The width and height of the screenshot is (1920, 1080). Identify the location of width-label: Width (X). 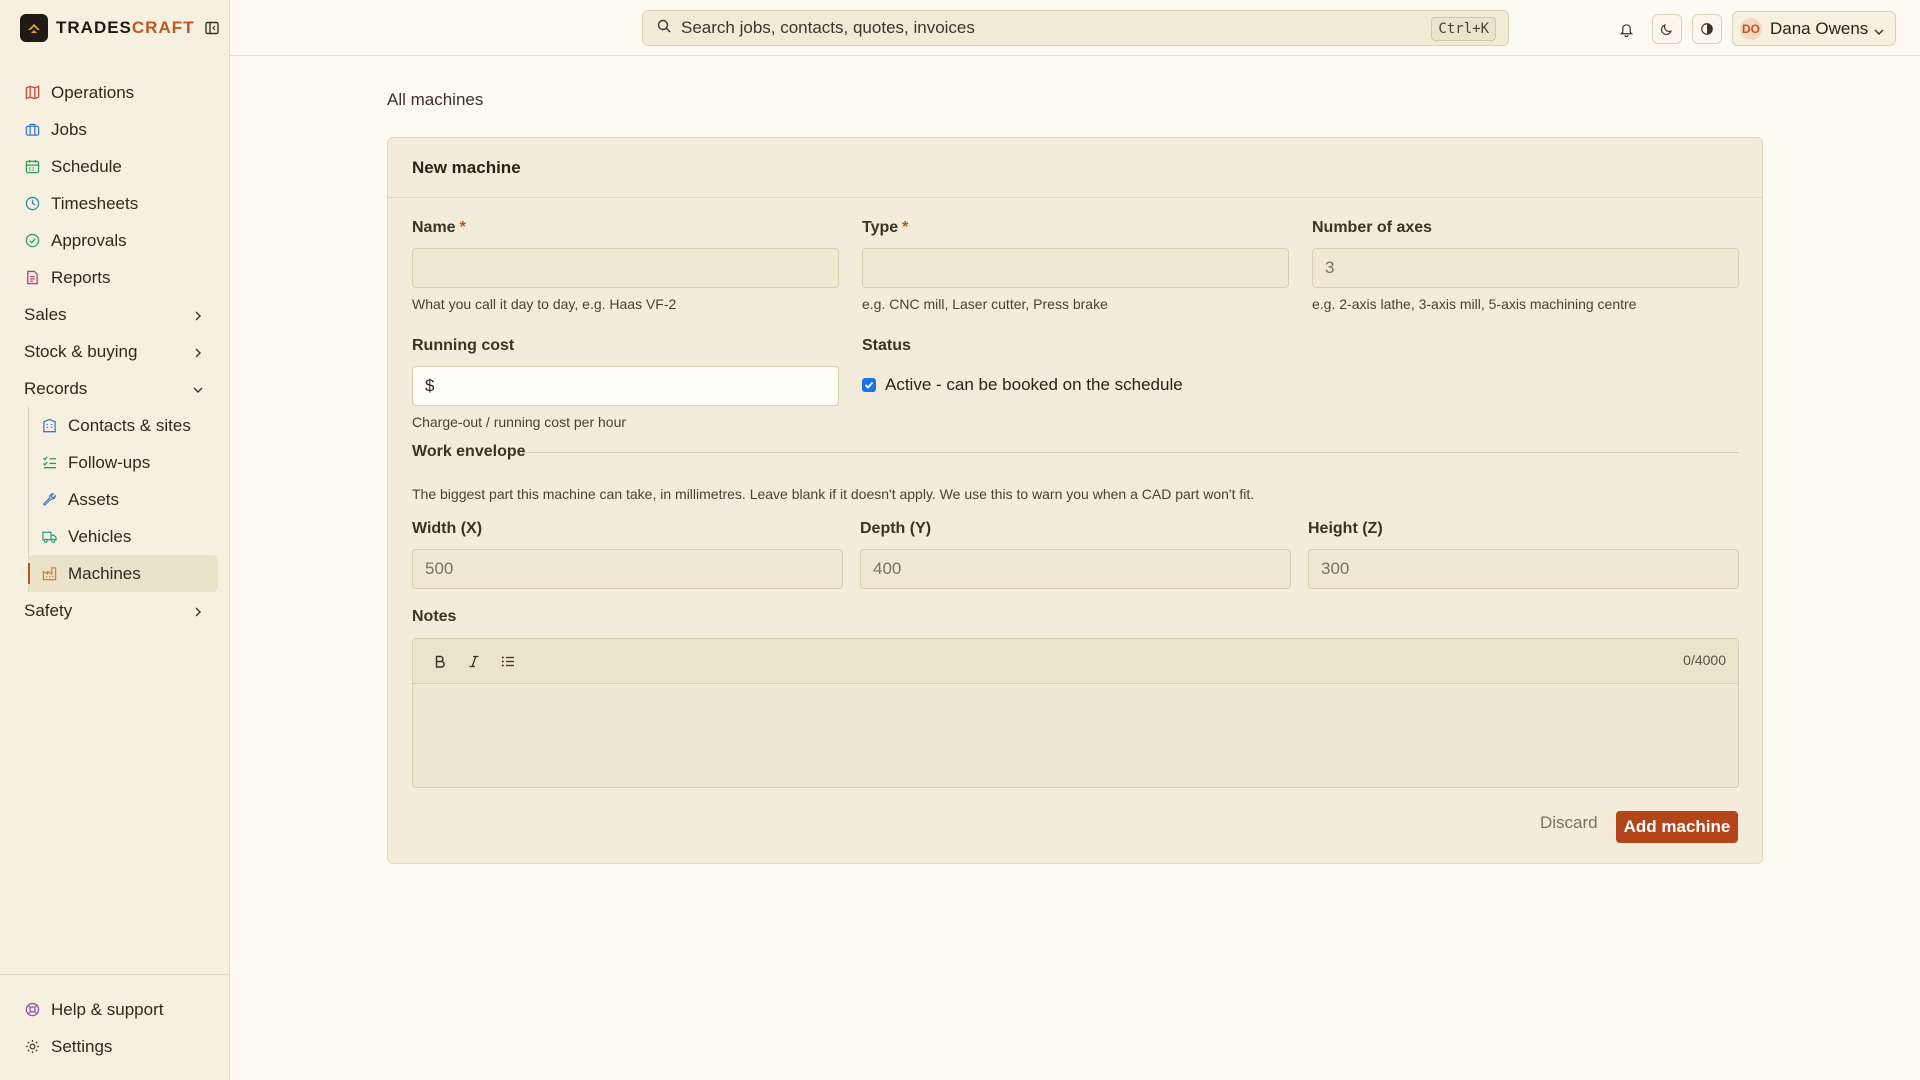
(447, 528).